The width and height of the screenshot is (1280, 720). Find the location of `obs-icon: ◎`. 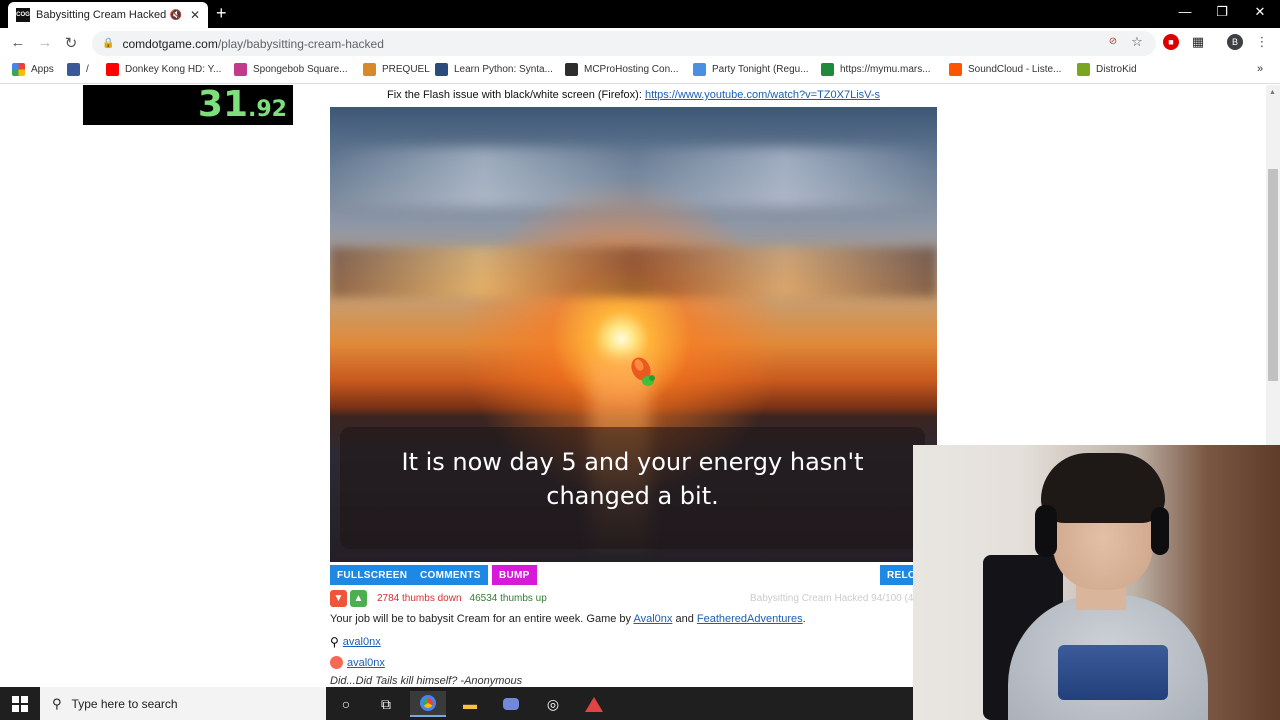

obs-icon: ◎ is located at coordinates (553, 704).